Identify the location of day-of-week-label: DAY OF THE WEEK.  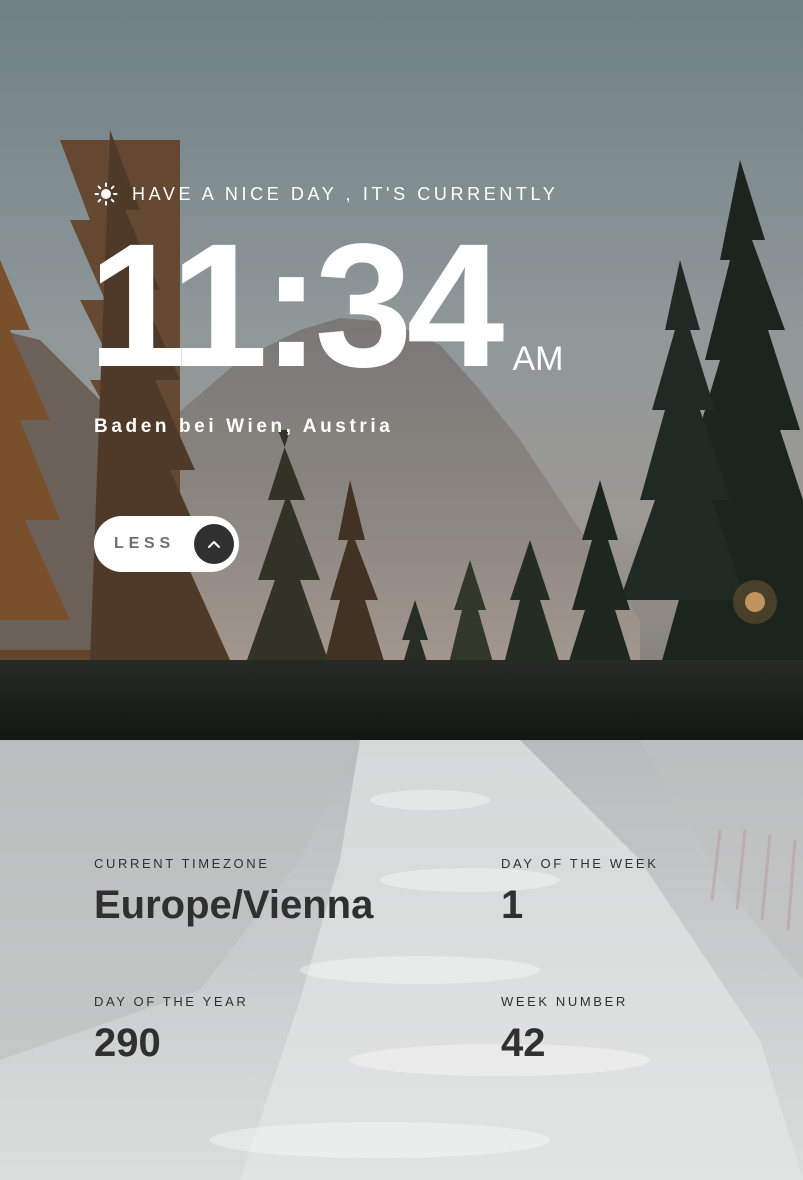
(580, 863).